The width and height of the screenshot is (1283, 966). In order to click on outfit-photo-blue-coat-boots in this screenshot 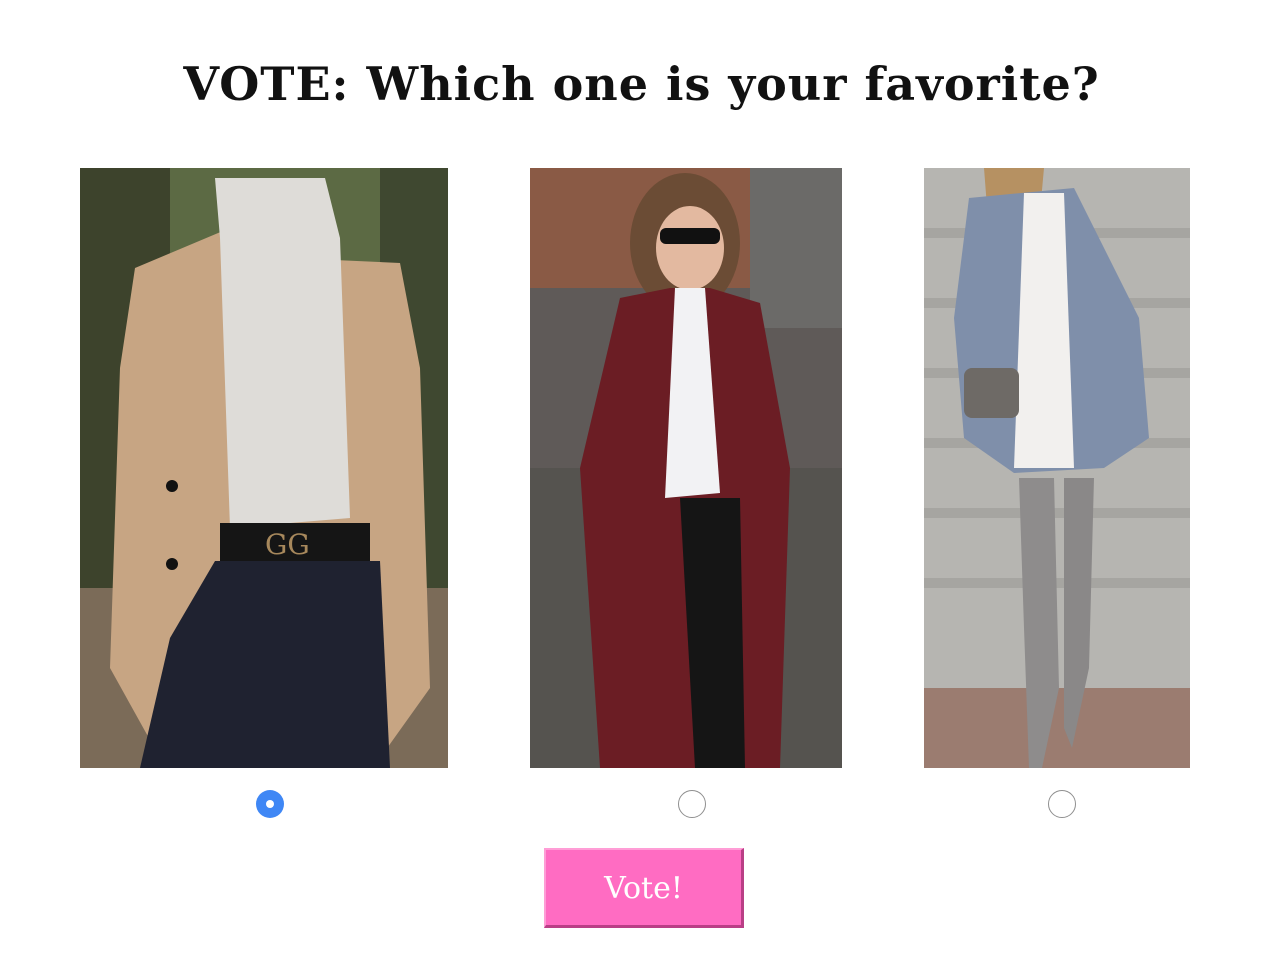, I will do `click(1057, 468)`.